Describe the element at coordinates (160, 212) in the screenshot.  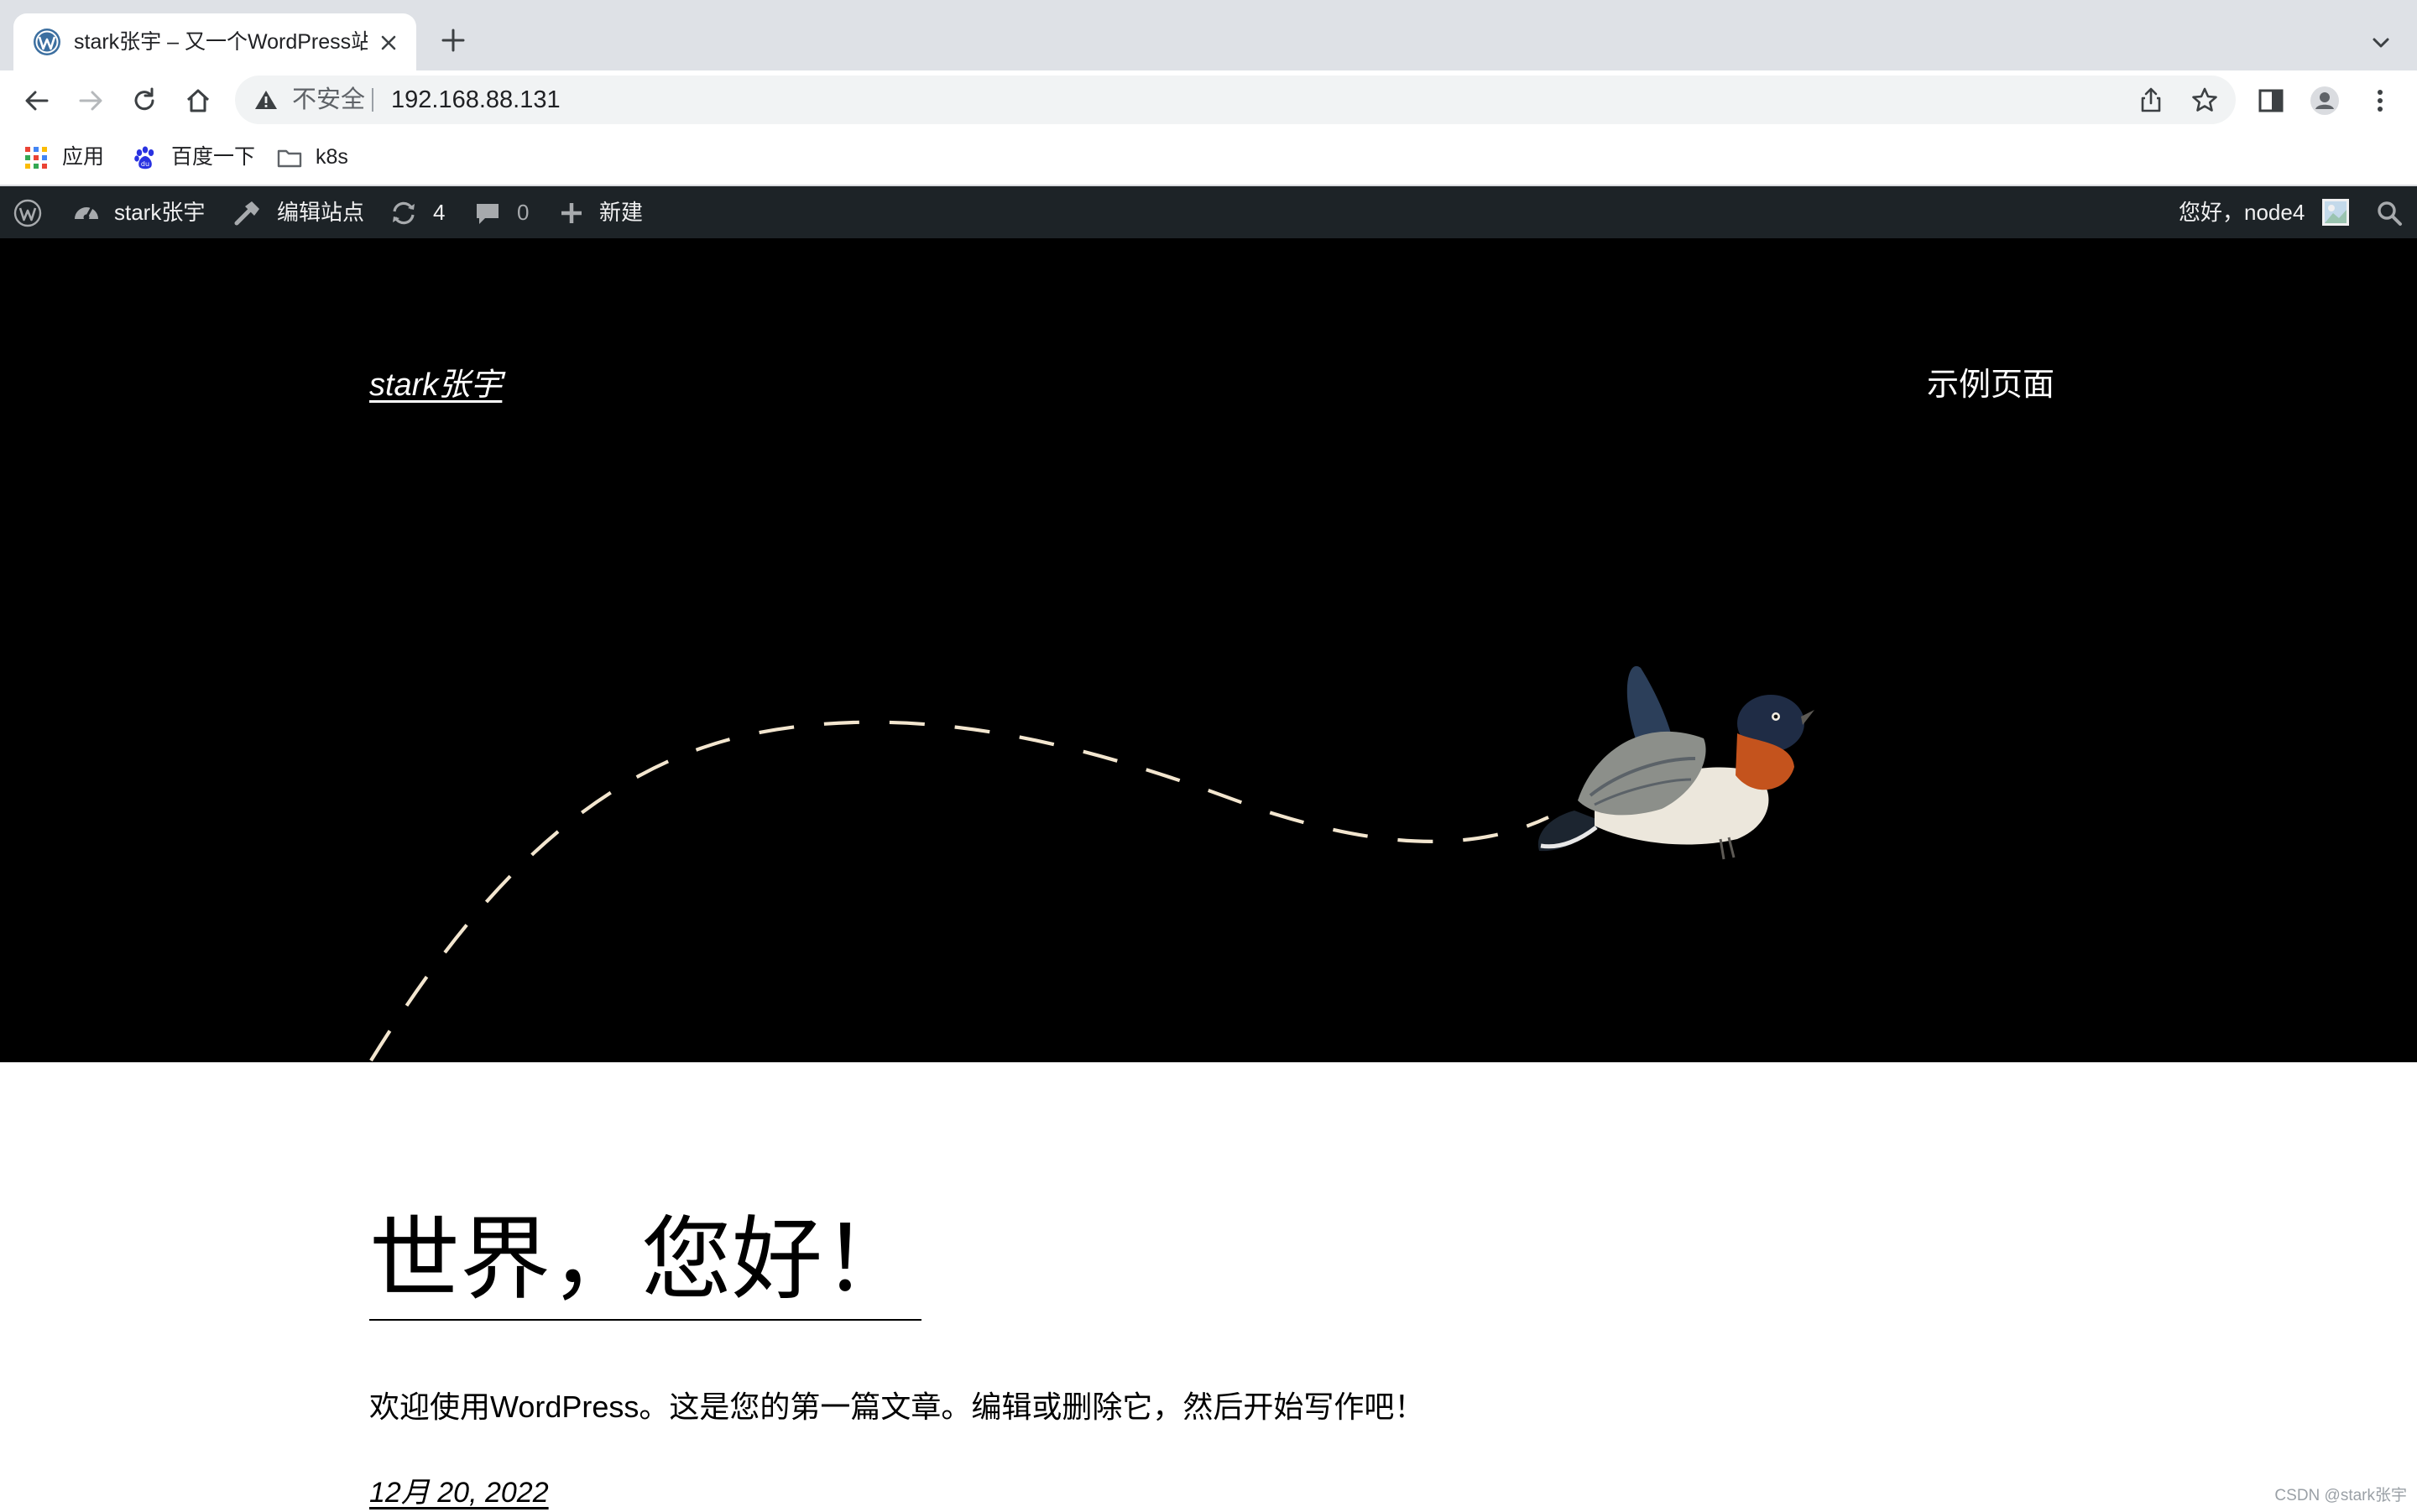
I see `admin-site-name-label: stark张宇` at that location.